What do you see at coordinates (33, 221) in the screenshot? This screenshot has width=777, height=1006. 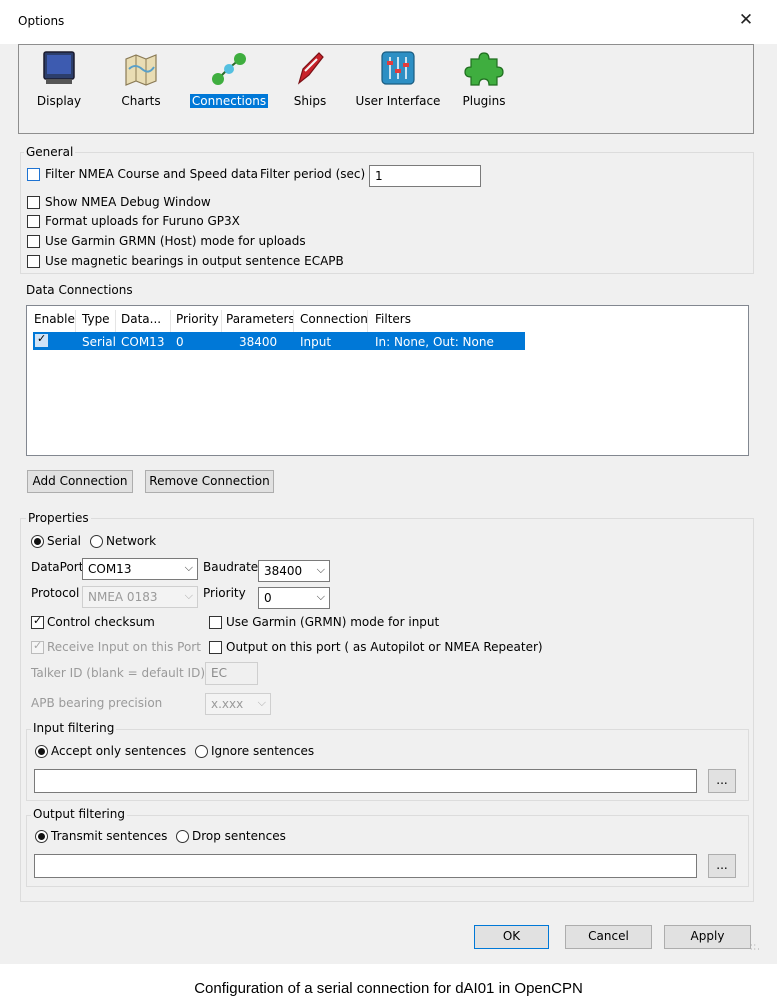 I see `furuno-checkbox` at bounding box center [33, 221].